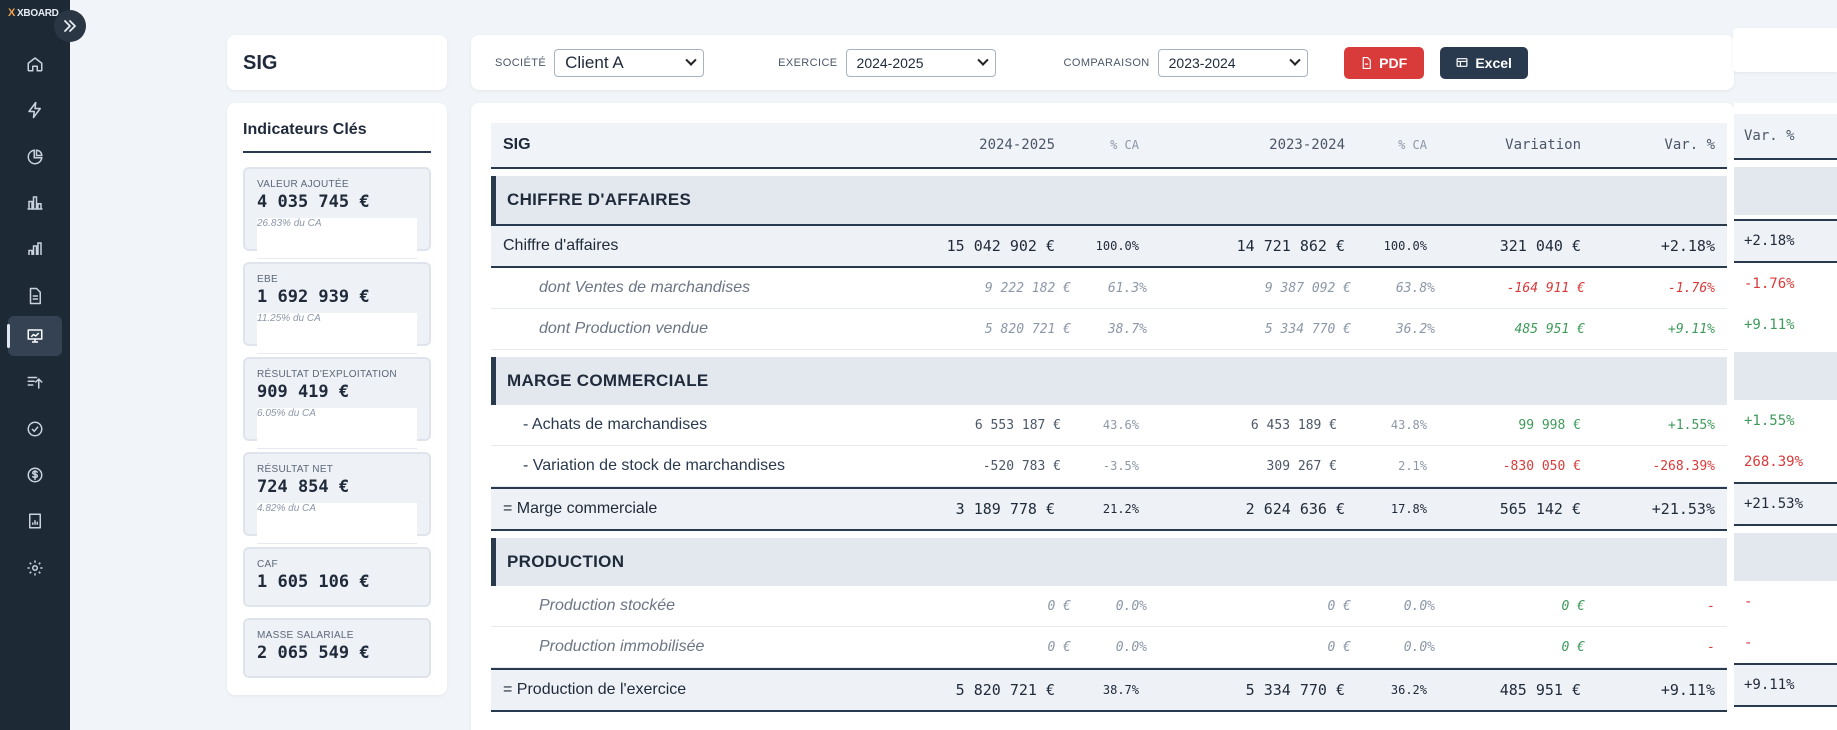 Image resolution: width=1837 pixels, height=730 pixels. I want to click on sidebar-item-presentation, so click(34, 336).